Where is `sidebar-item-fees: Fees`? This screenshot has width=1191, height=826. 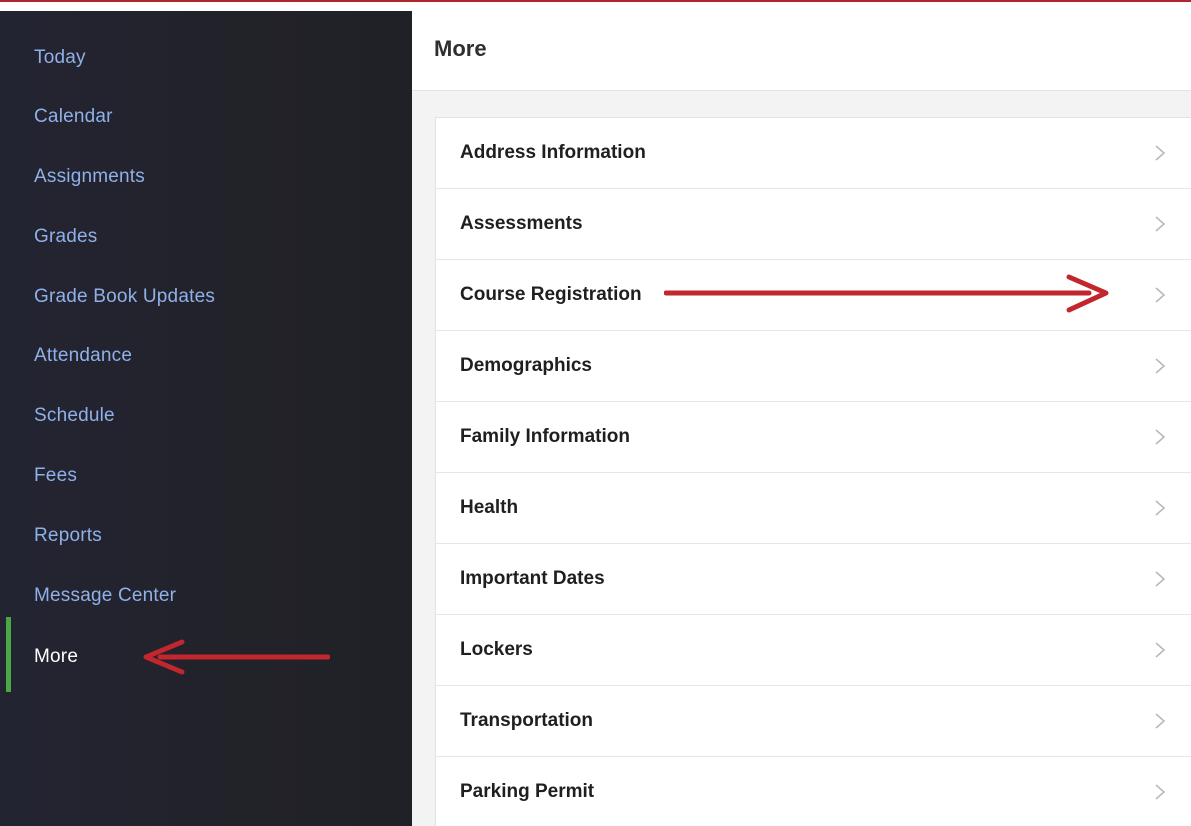 sidebar-item-fees: Fees is located at coordinates (206, 476).